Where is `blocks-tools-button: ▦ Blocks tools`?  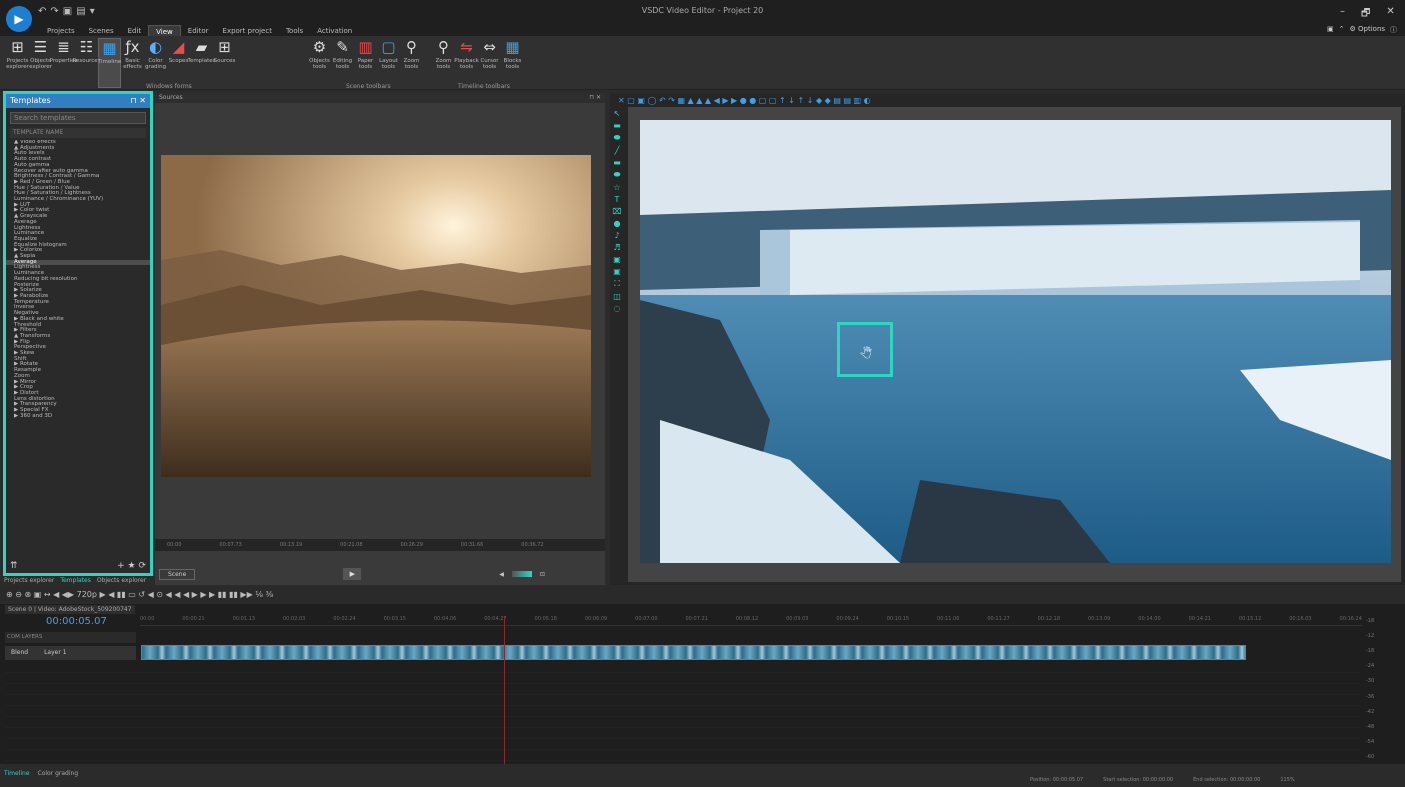 blocks-tools-button: ▦ Blocks tools is located at coordinates (512, 63).